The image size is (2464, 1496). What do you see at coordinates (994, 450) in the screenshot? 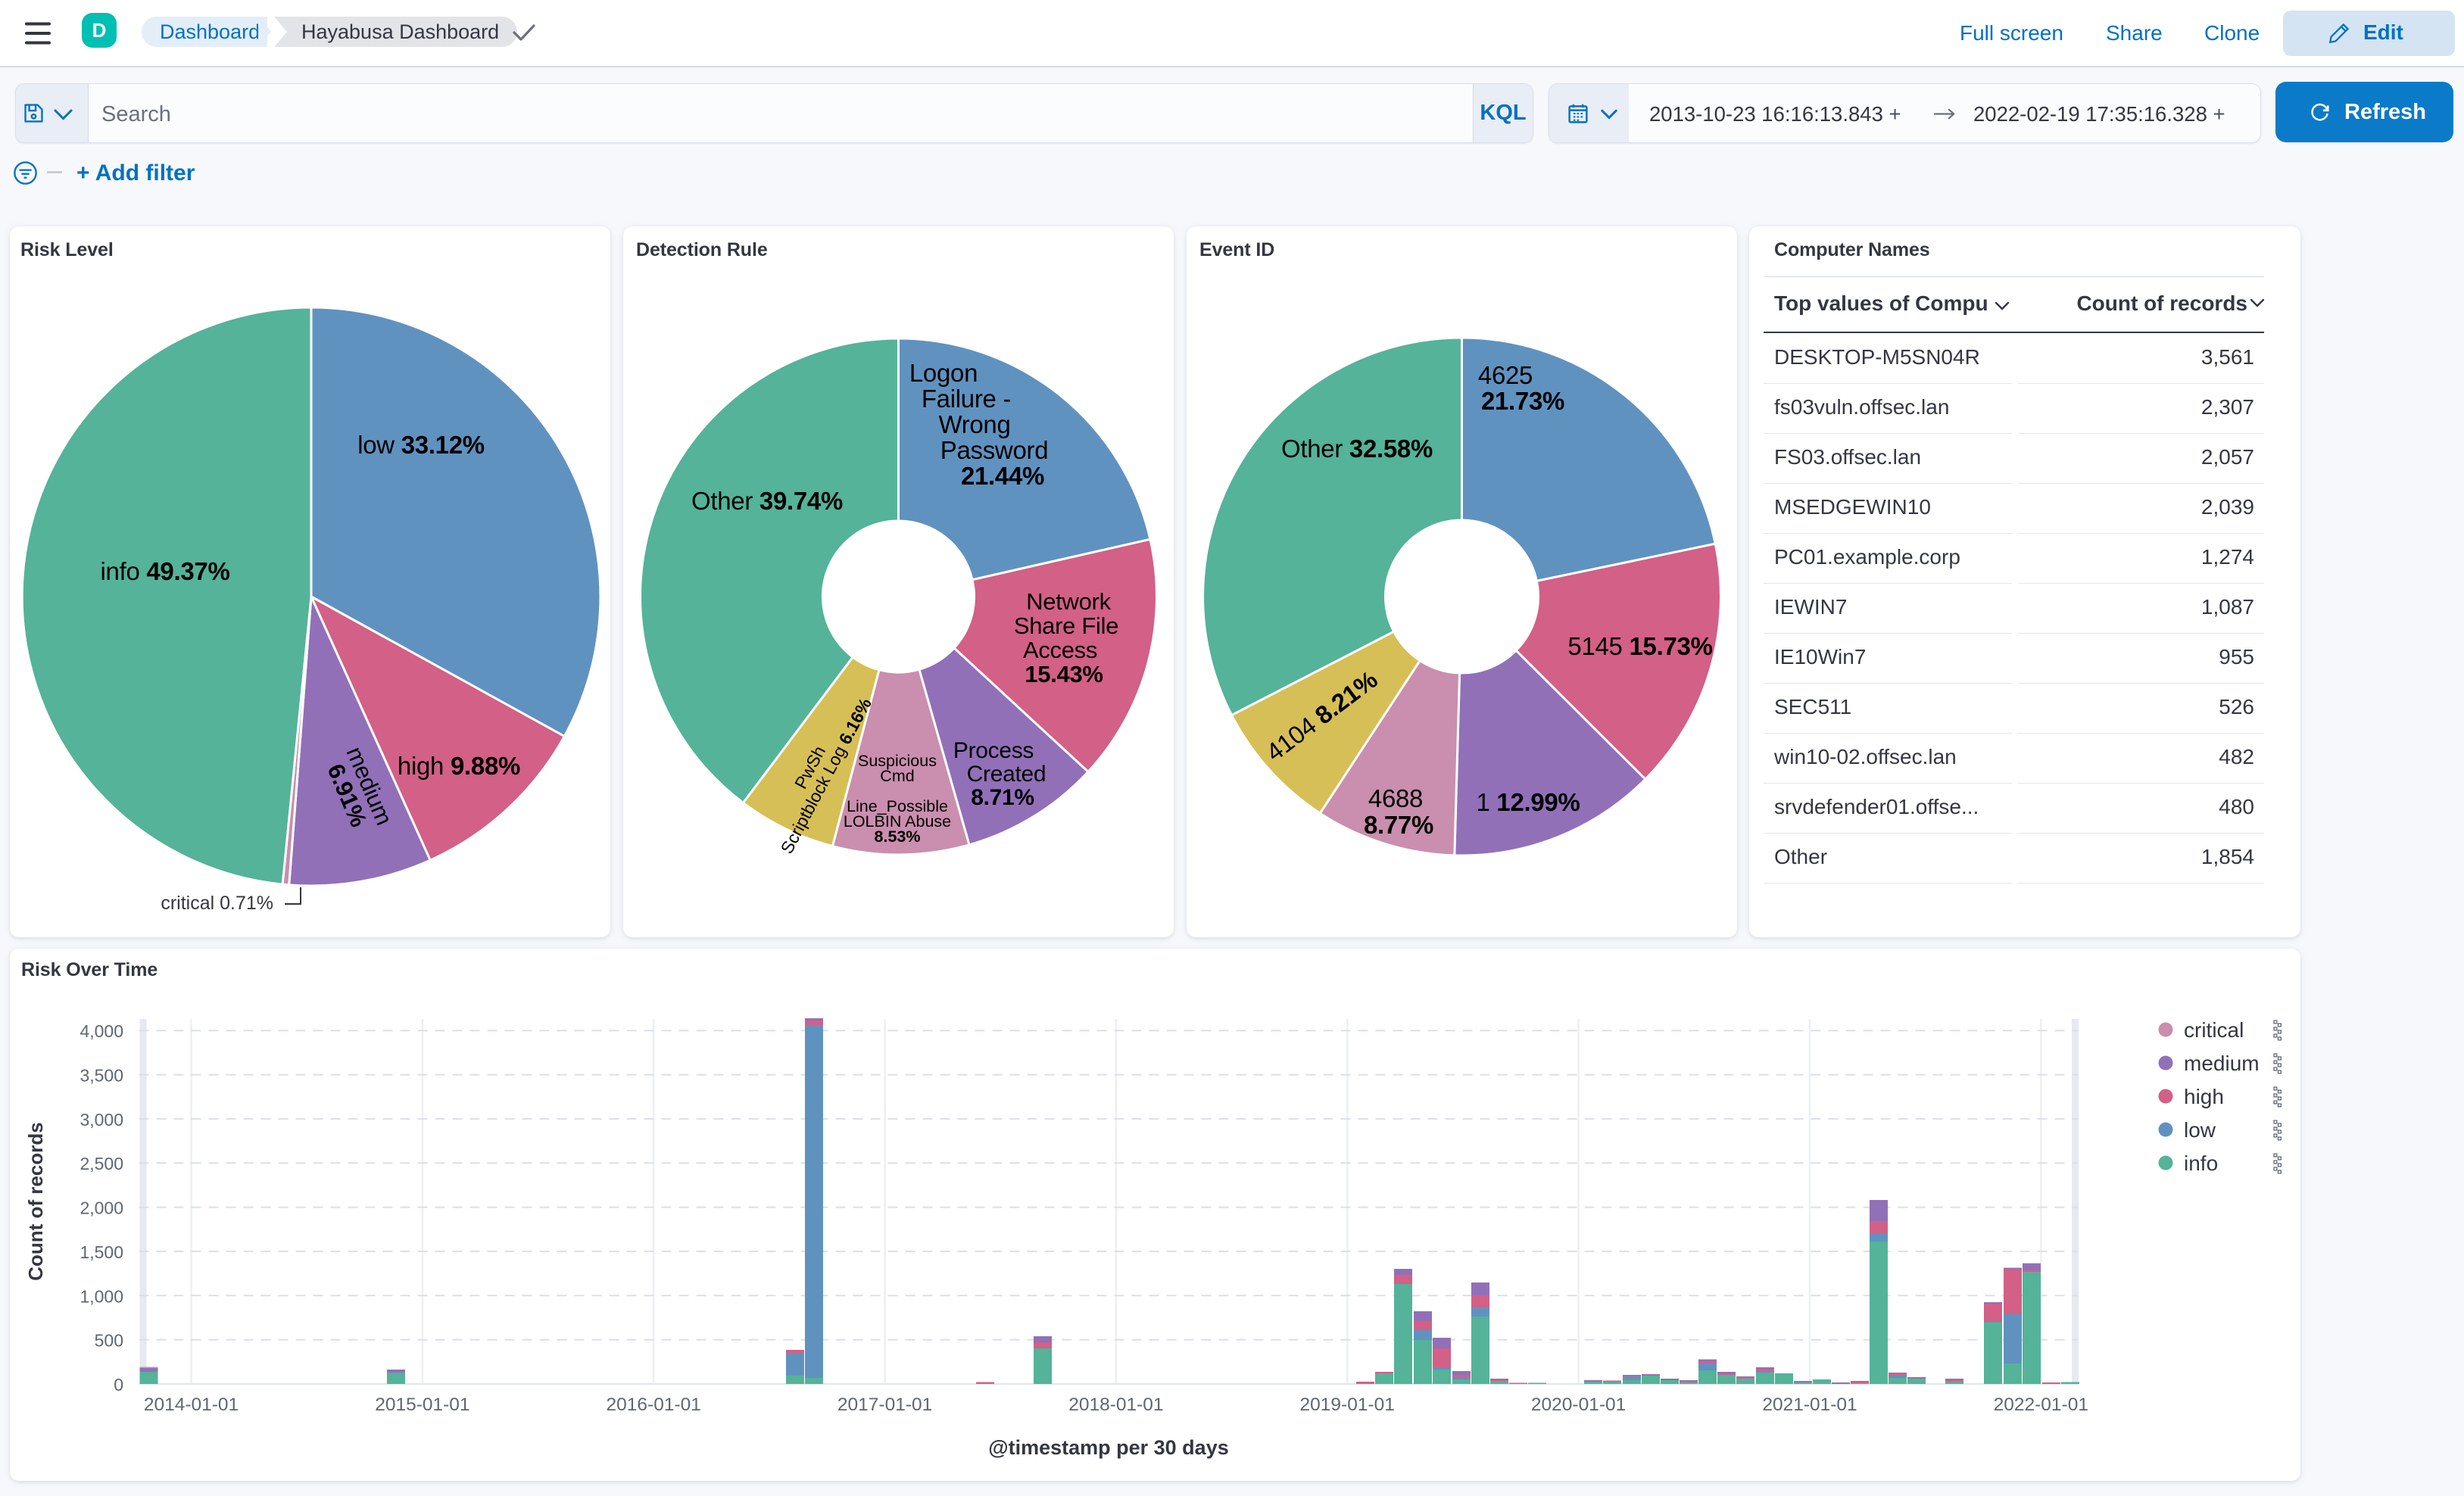
I see `svg-text: Password` at bounding box center [994, 450].